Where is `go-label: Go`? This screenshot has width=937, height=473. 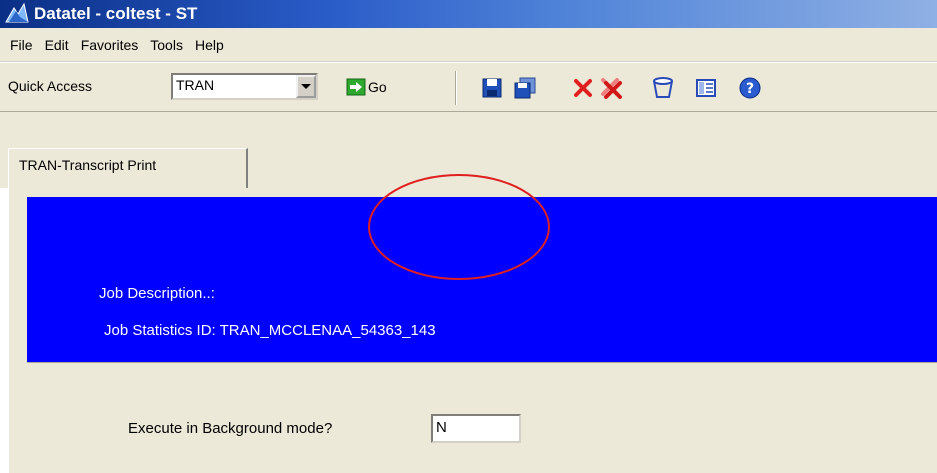 go-label: Go is located at coordinates (377, 87).